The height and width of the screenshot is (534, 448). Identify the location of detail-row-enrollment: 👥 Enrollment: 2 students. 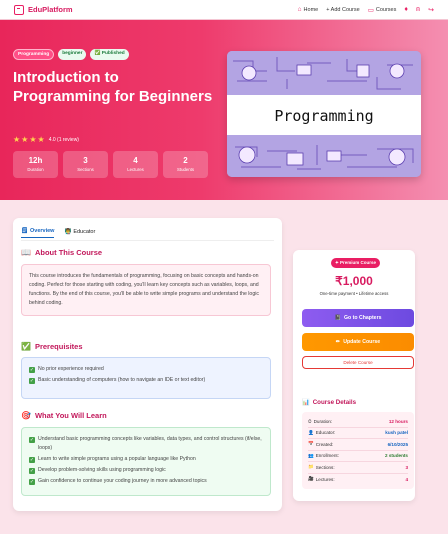
(358, 456).